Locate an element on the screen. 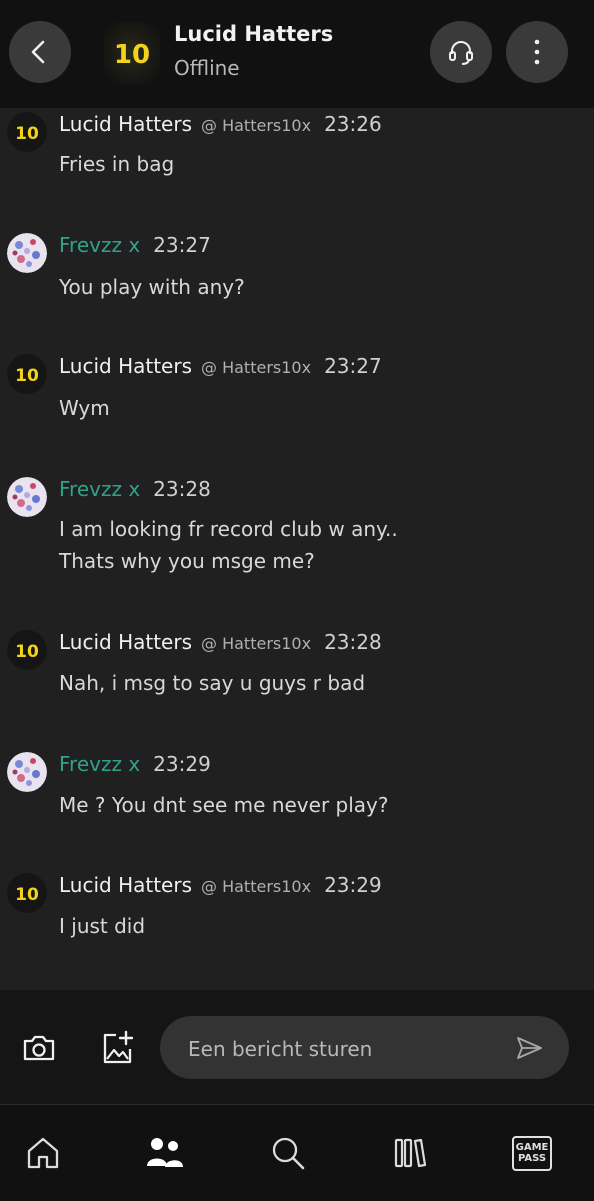  nav-game-pass: GAME PASS is located at coordinates (532, 1153).